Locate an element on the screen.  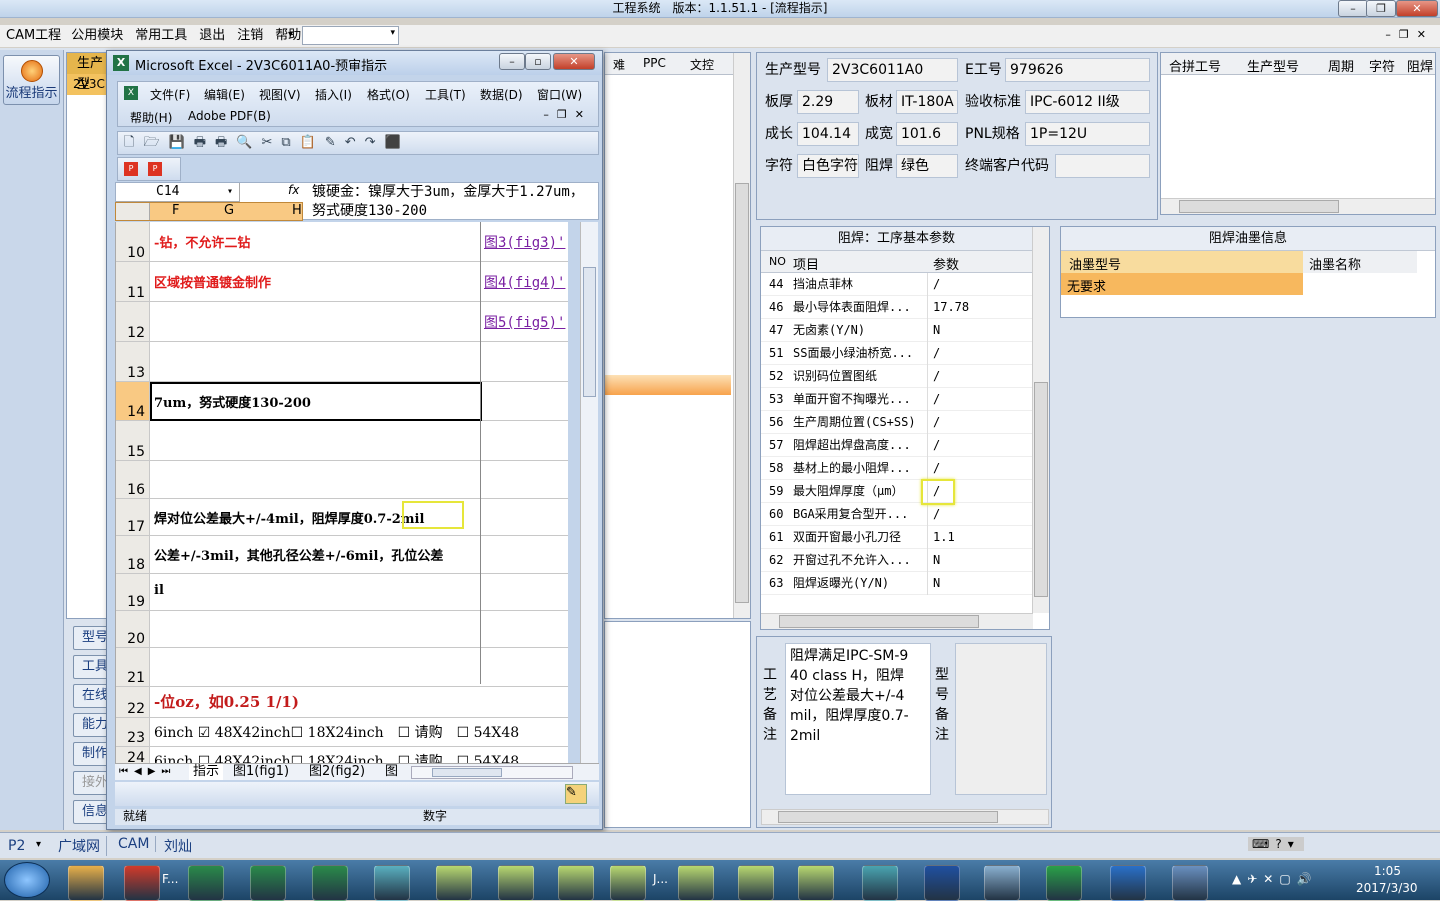
minimize-button: – is located at coordinates (1353, 8).